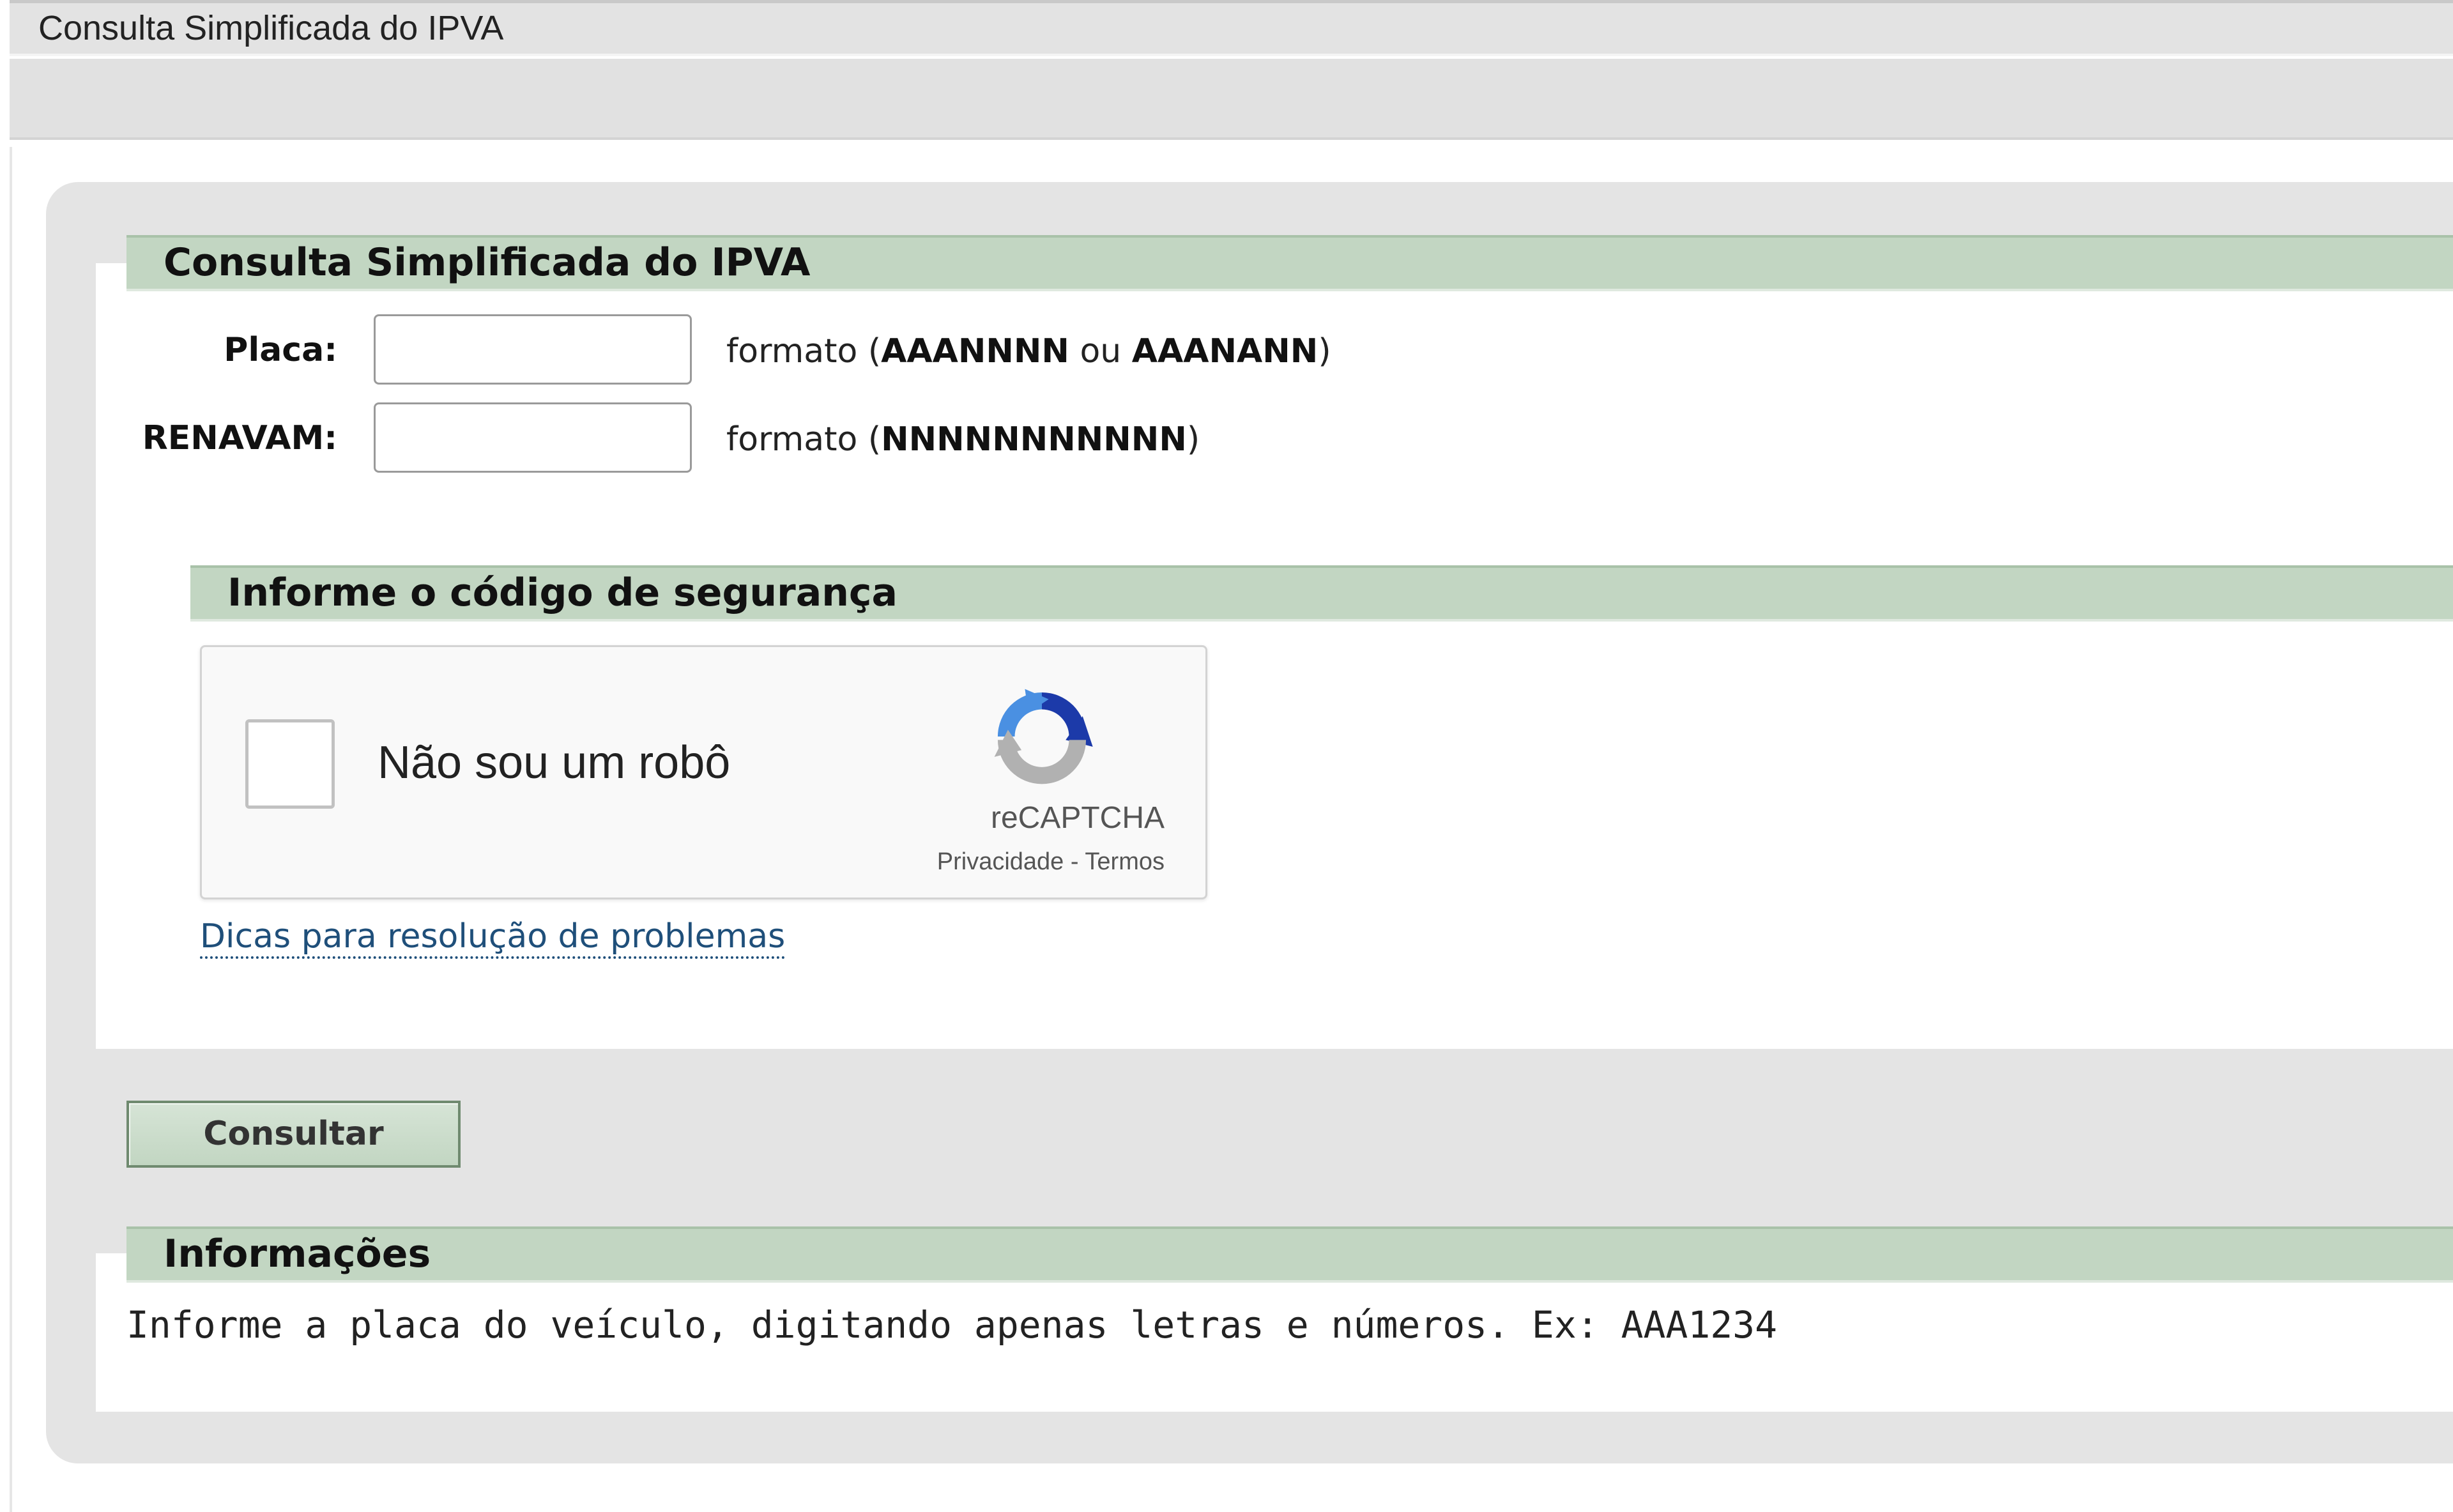 The image size is (2453, 1512). Describe the element at coordinates (290, 764) in the screenshot. I see `recaptcha-checkbox` at that location.